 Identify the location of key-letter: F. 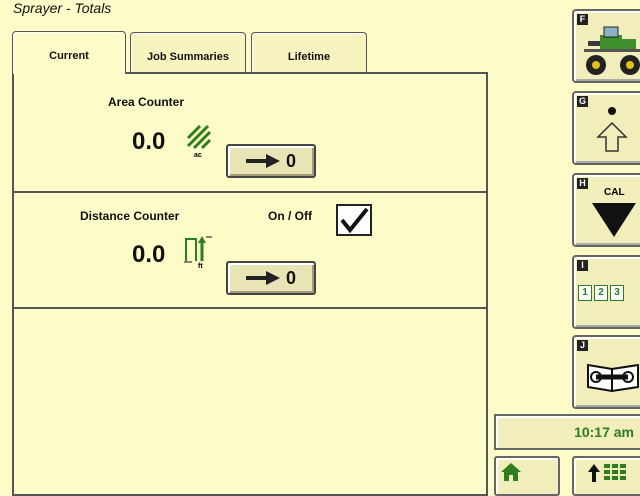
(582, 19).